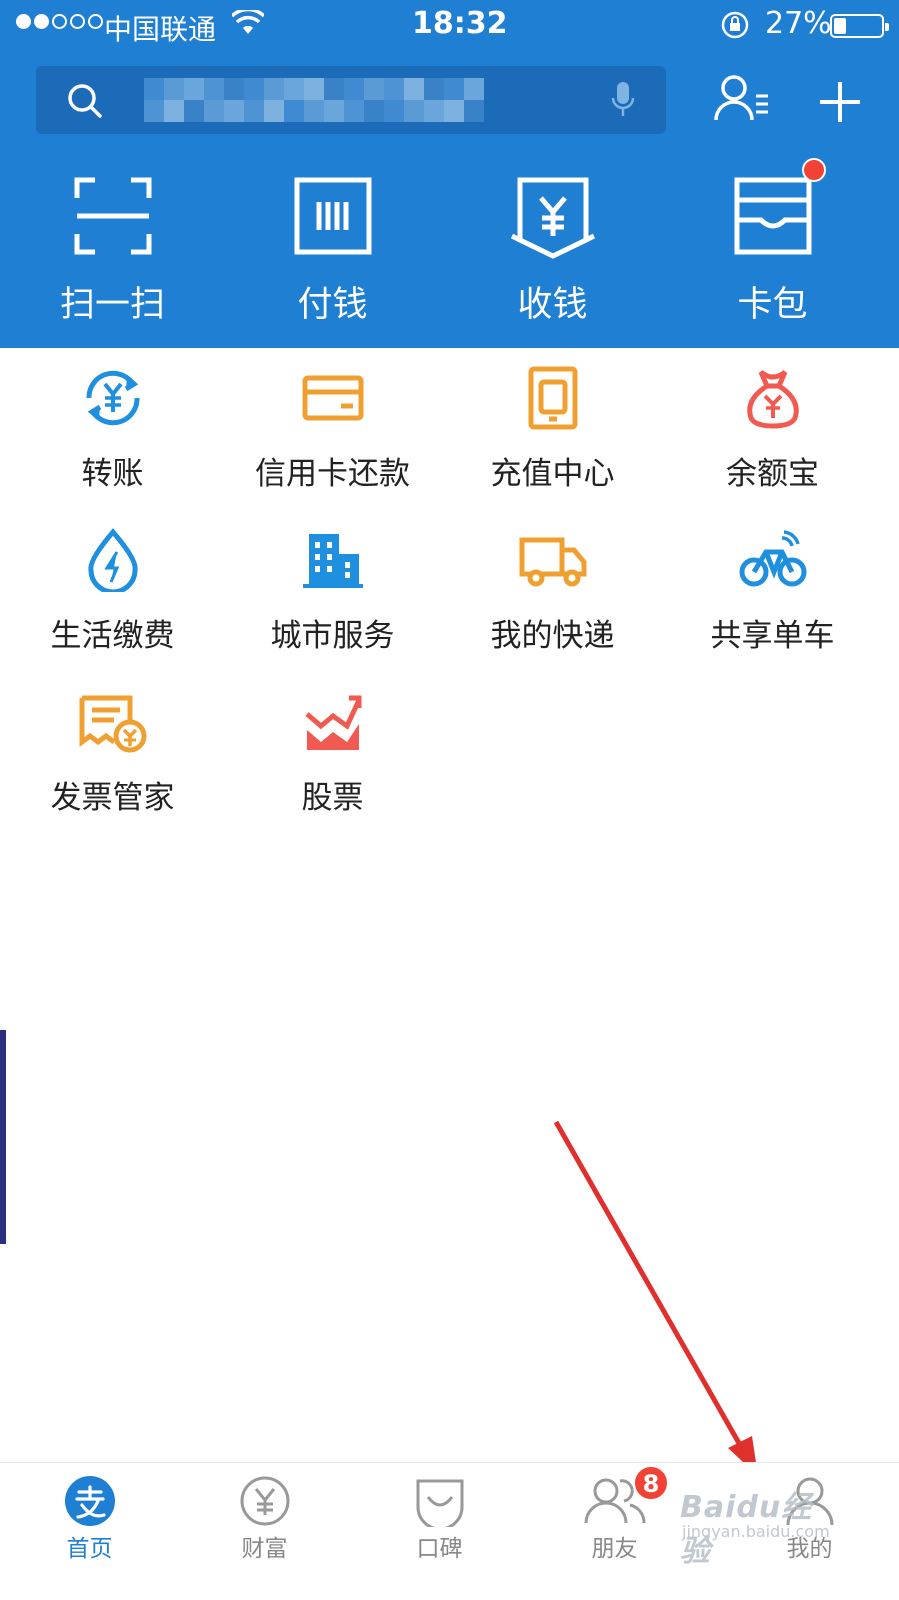 Image resolution: width=899 pixels, height=1600 pixels. I want to click on pay-code-icon, so click(333, 218).